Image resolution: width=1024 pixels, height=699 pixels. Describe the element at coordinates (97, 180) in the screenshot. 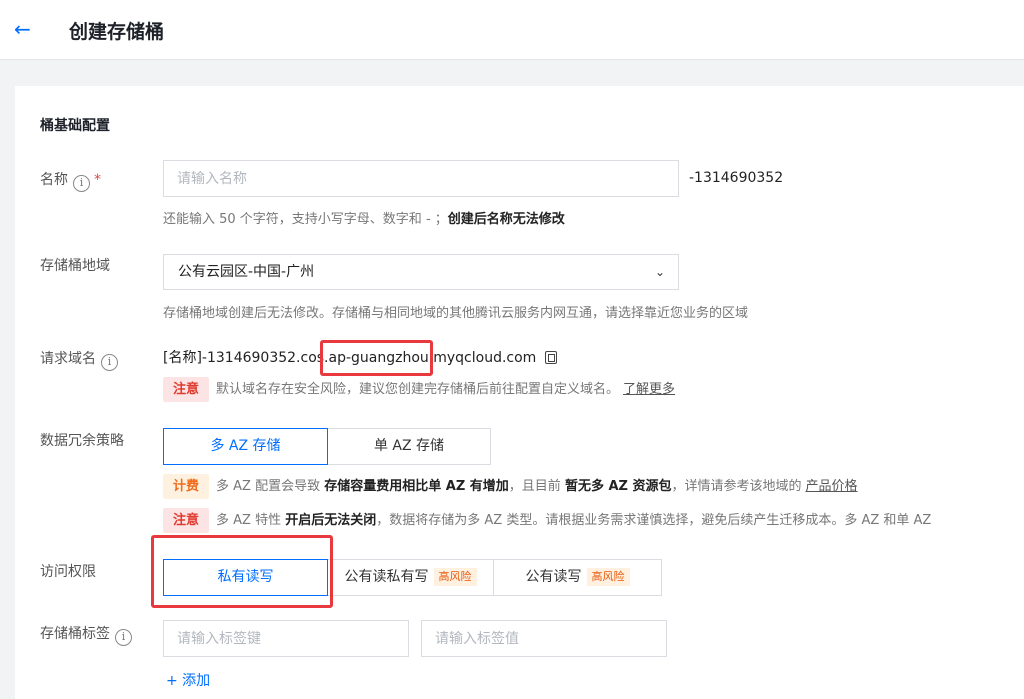

I see `required-mark: *` at that location.